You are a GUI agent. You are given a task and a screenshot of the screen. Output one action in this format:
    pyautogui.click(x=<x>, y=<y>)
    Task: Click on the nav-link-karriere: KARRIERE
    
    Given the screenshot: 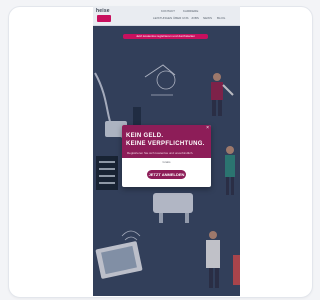 What is the action you would take?
    pyautogui.click(x=190, y=11)
    